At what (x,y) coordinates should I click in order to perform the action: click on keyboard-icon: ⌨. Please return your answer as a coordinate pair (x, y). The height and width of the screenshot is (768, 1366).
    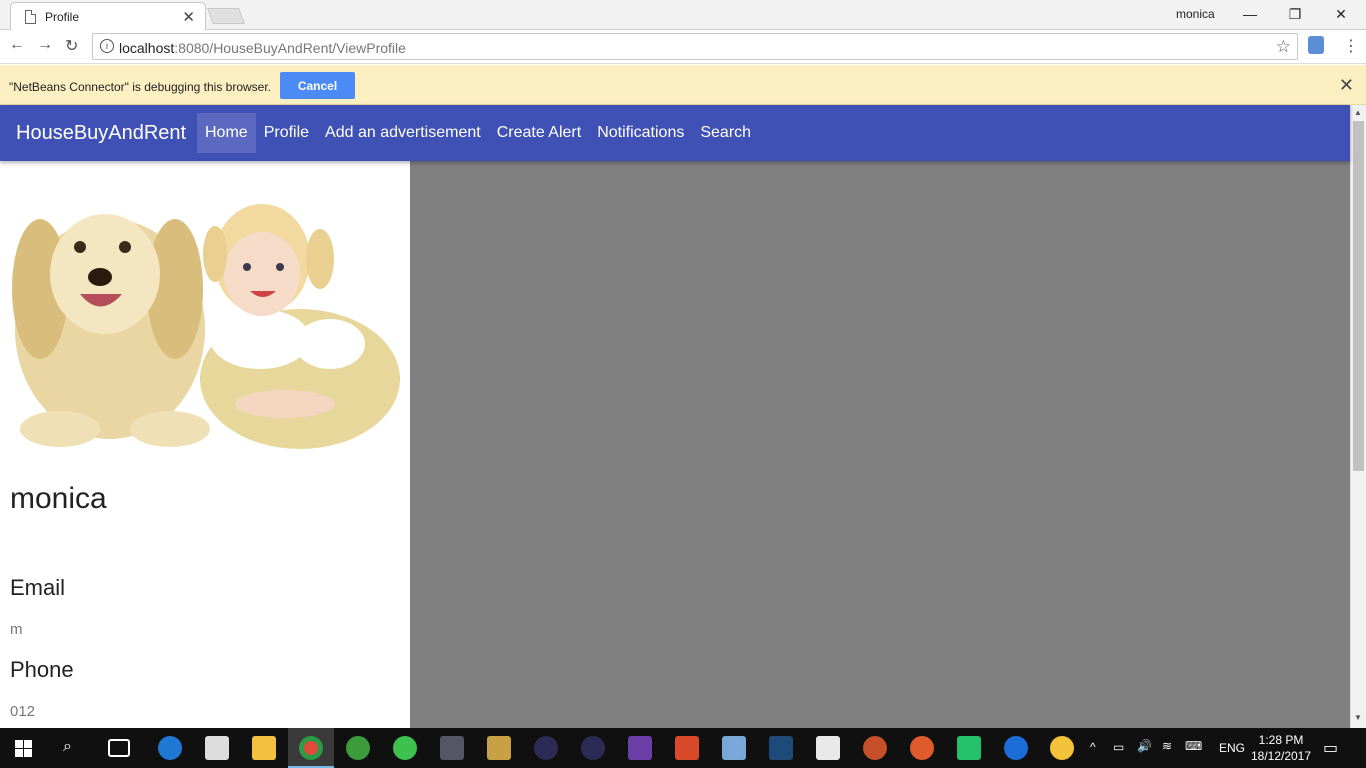
    Looking at the image, I should click on (1193, 746).